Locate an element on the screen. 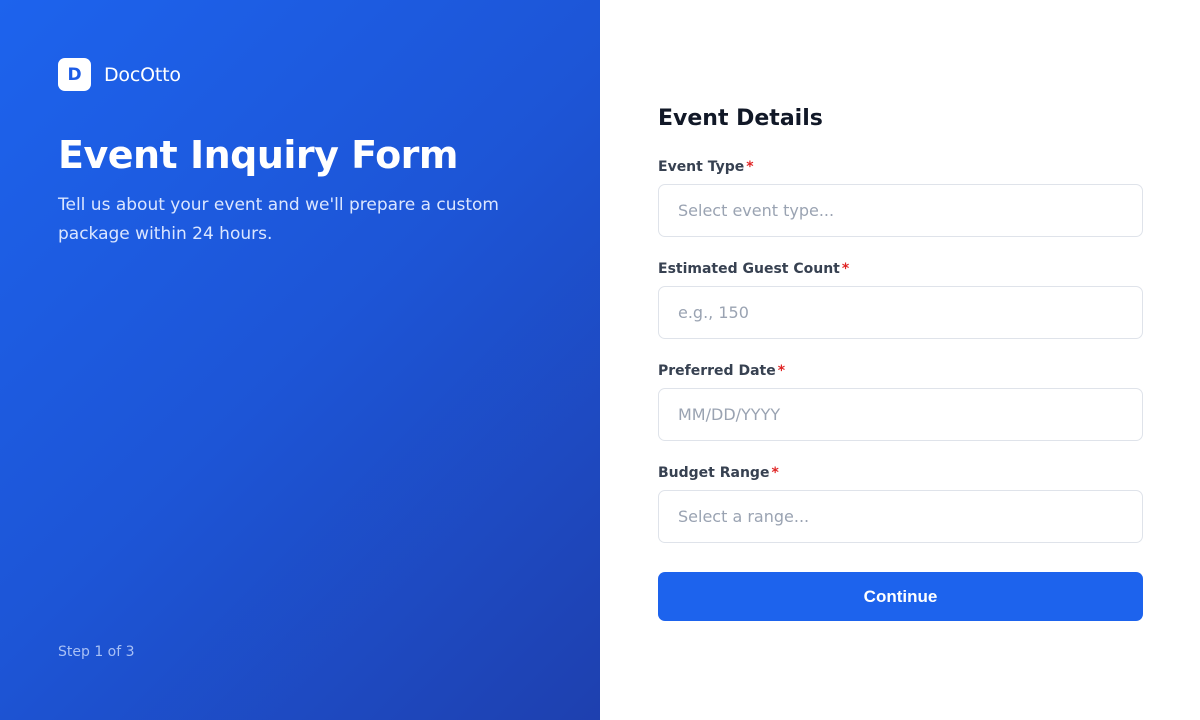  guest-count-field: Estimated Guest Count * is located at coordinates (900, 299).